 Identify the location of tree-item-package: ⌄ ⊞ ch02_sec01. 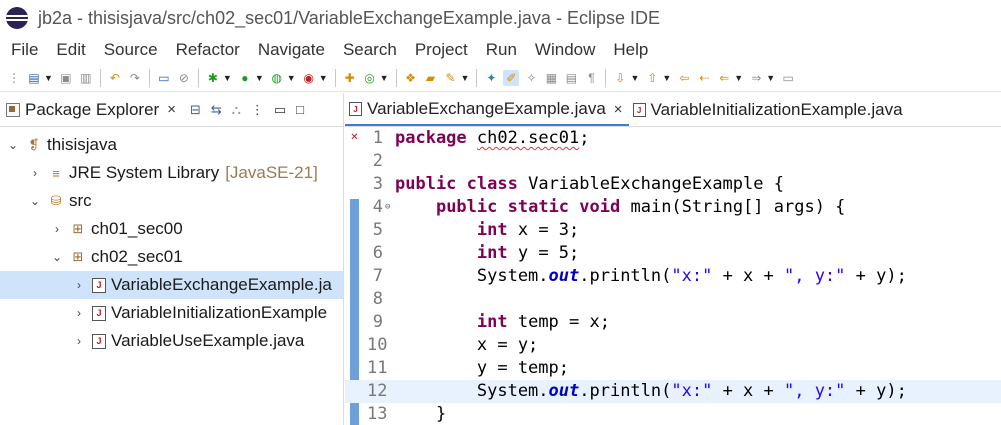
(171, 257).